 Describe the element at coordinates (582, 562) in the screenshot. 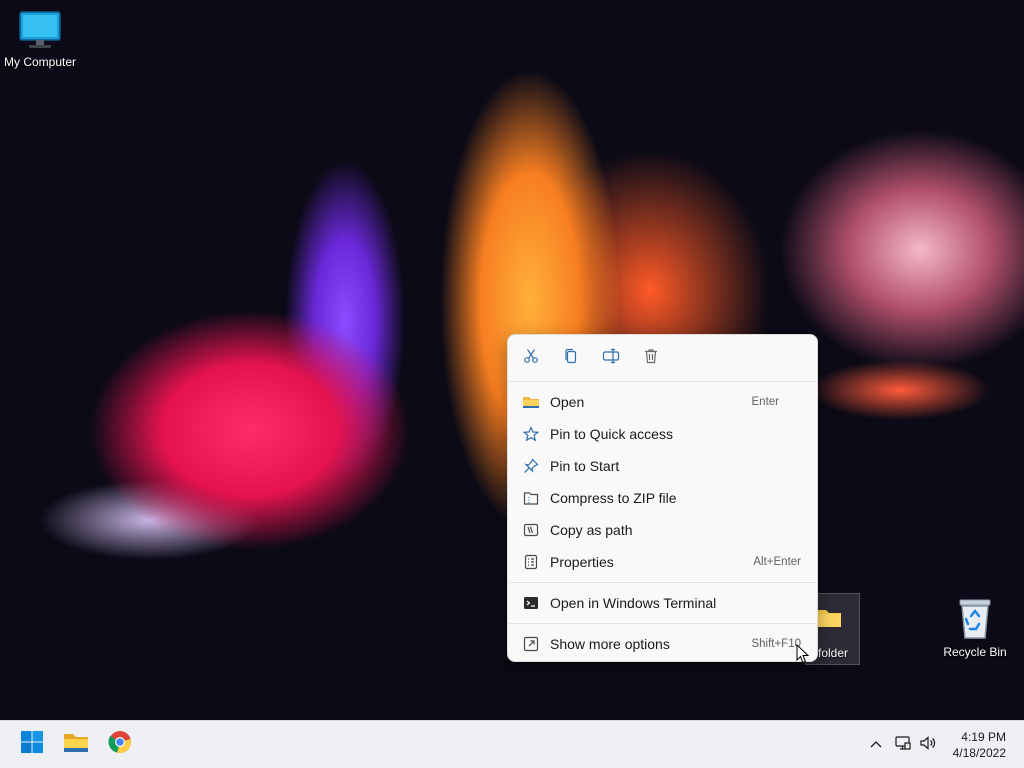

I see `menu-item-label: Properties` at that location.